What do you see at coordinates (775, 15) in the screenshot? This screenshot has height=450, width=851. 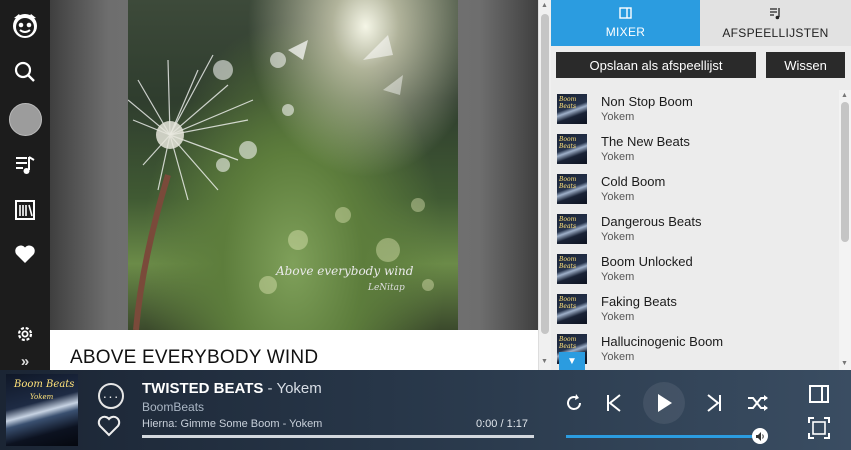 I see `playlist-icon` at bounding box center [775, 15].